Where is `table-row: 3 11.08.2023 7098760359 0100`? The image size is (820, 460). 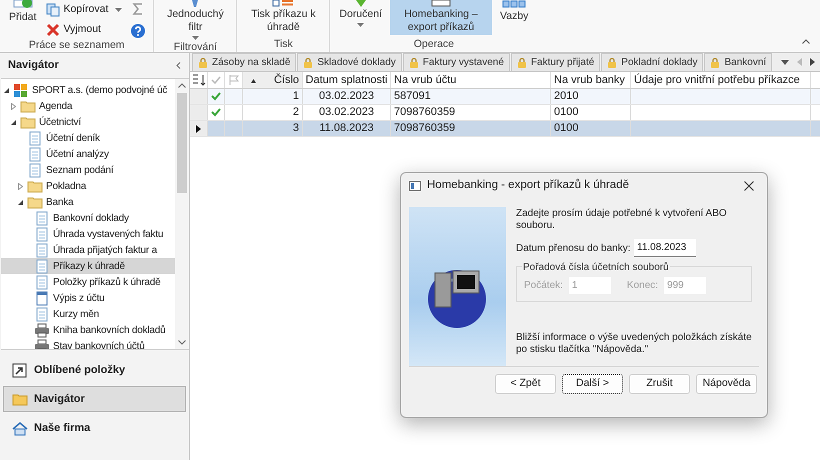 table-row: 3 11.08.2023 7098760359 0100 is located at coordinates (505, 129).